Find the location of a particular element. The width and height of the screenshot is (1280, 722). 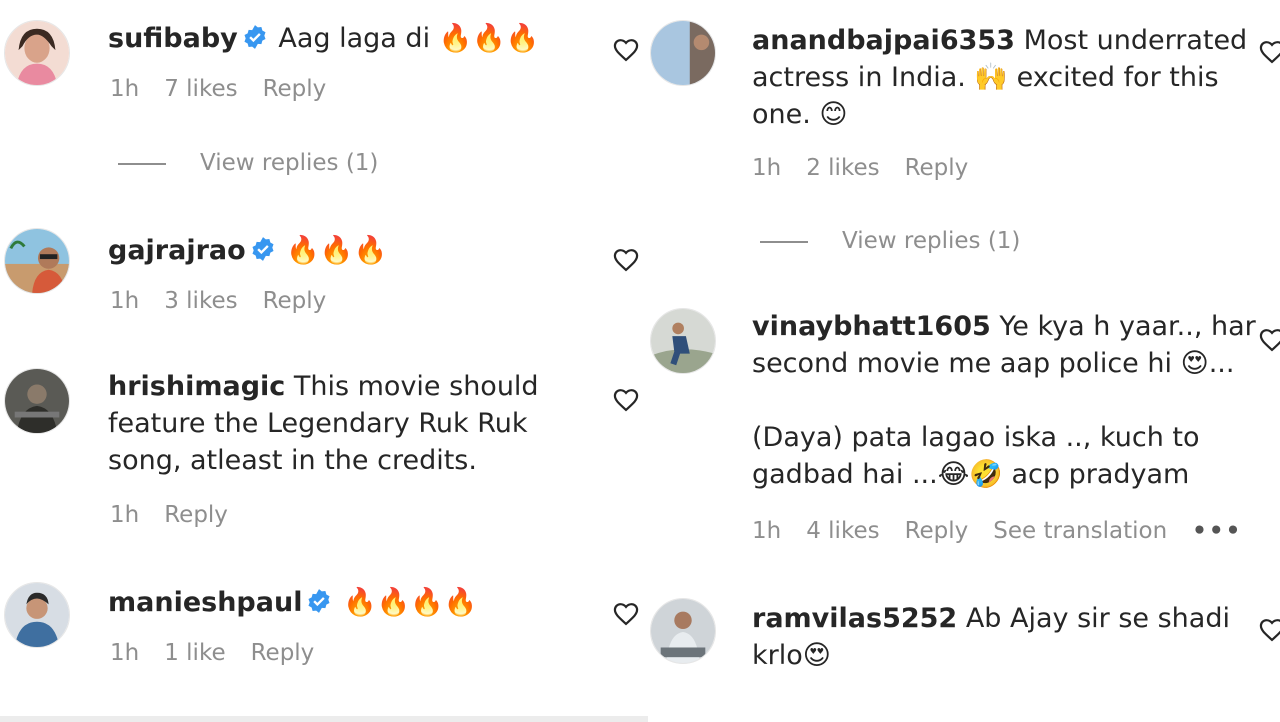

comment-item: ramvilas5252 Ab Ajay sir se shadi krlo😍 is located at coordinates (964, 645).